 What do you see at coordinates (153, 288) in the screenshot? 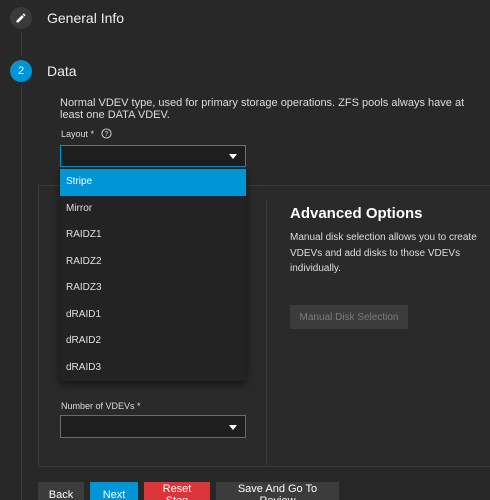
I see `option-raidz3: RAIDZ3` at bounding box center [153, 288].